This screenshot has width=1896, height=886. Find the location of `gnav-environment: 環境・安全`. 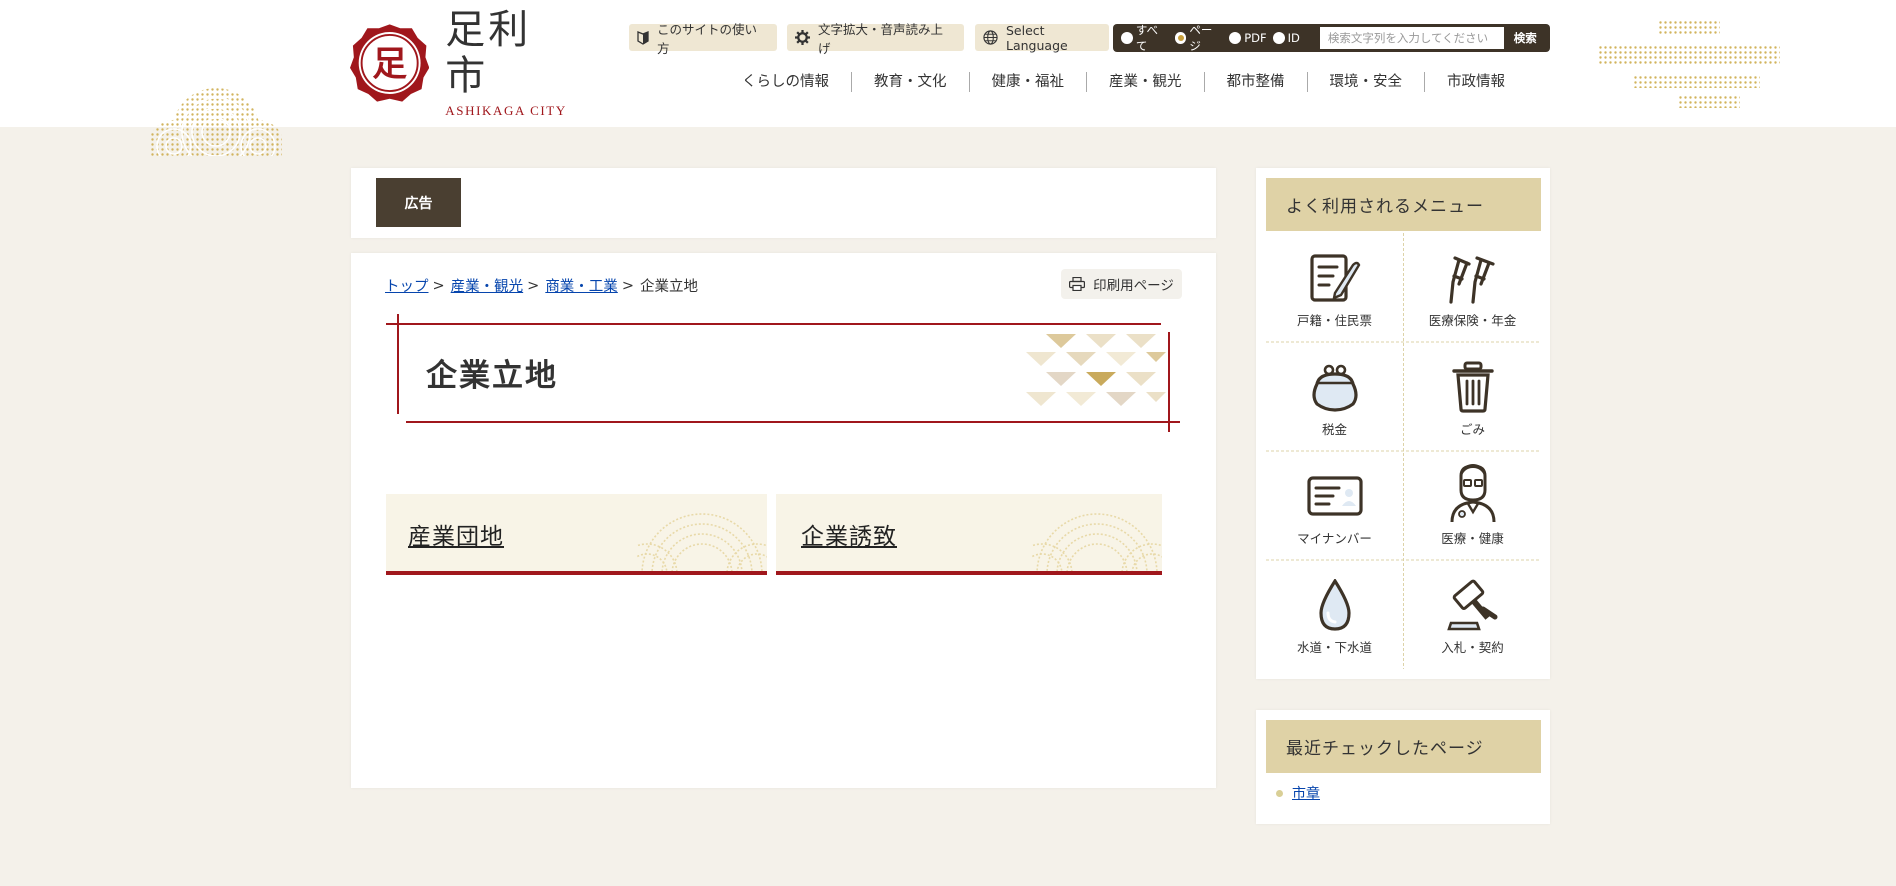

gnav-environment: 環境・安全 is located at coordinates (1366, 82).